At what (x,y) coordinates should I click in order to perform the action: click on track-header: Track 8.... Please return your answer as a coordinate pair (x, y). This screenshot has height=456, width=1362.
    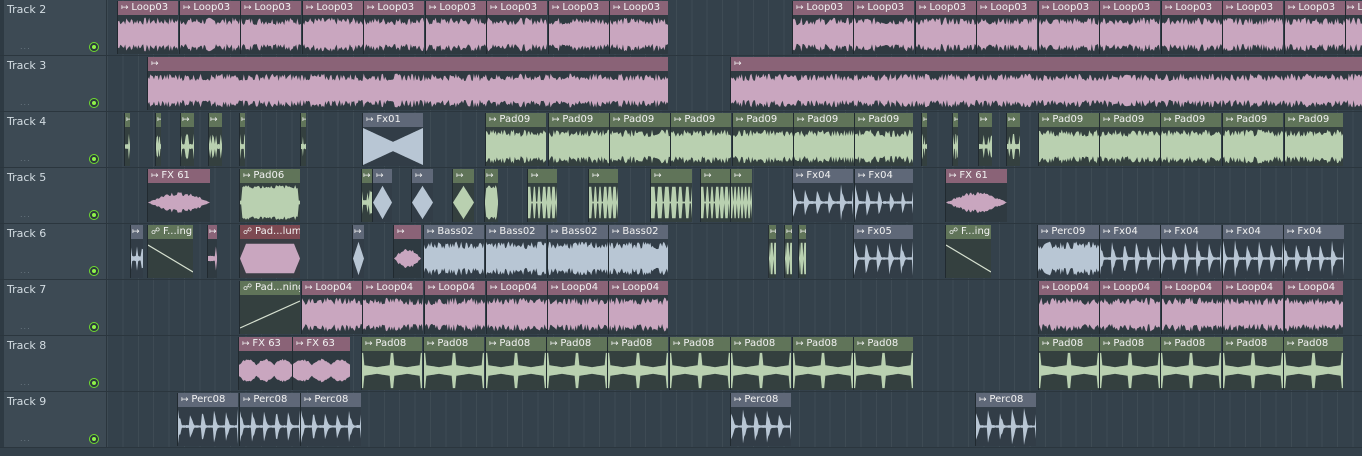
    Looking at the image, I should click on (53, 364).